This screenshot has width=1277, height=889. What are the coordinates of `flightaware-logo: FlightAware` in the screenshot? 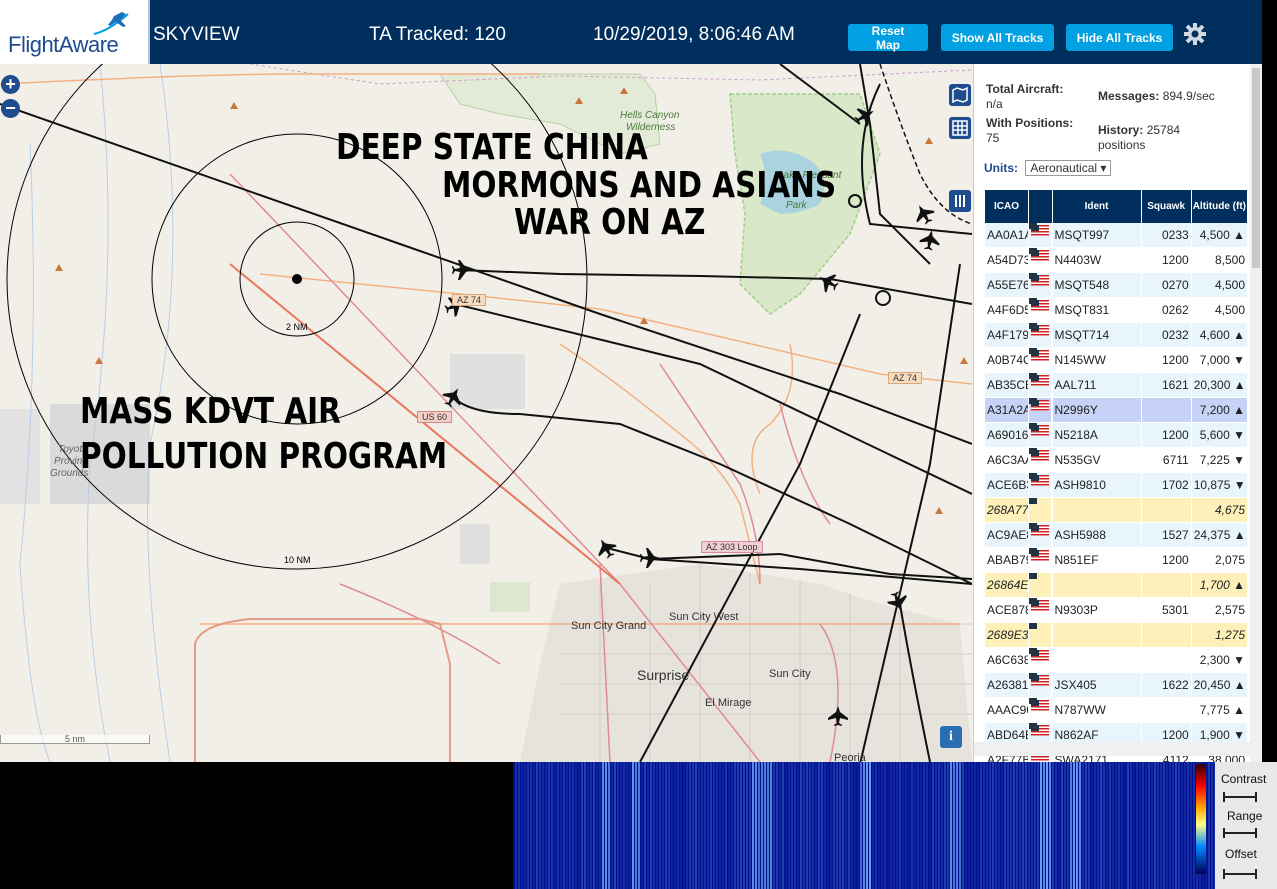 It's located at (75, 32).